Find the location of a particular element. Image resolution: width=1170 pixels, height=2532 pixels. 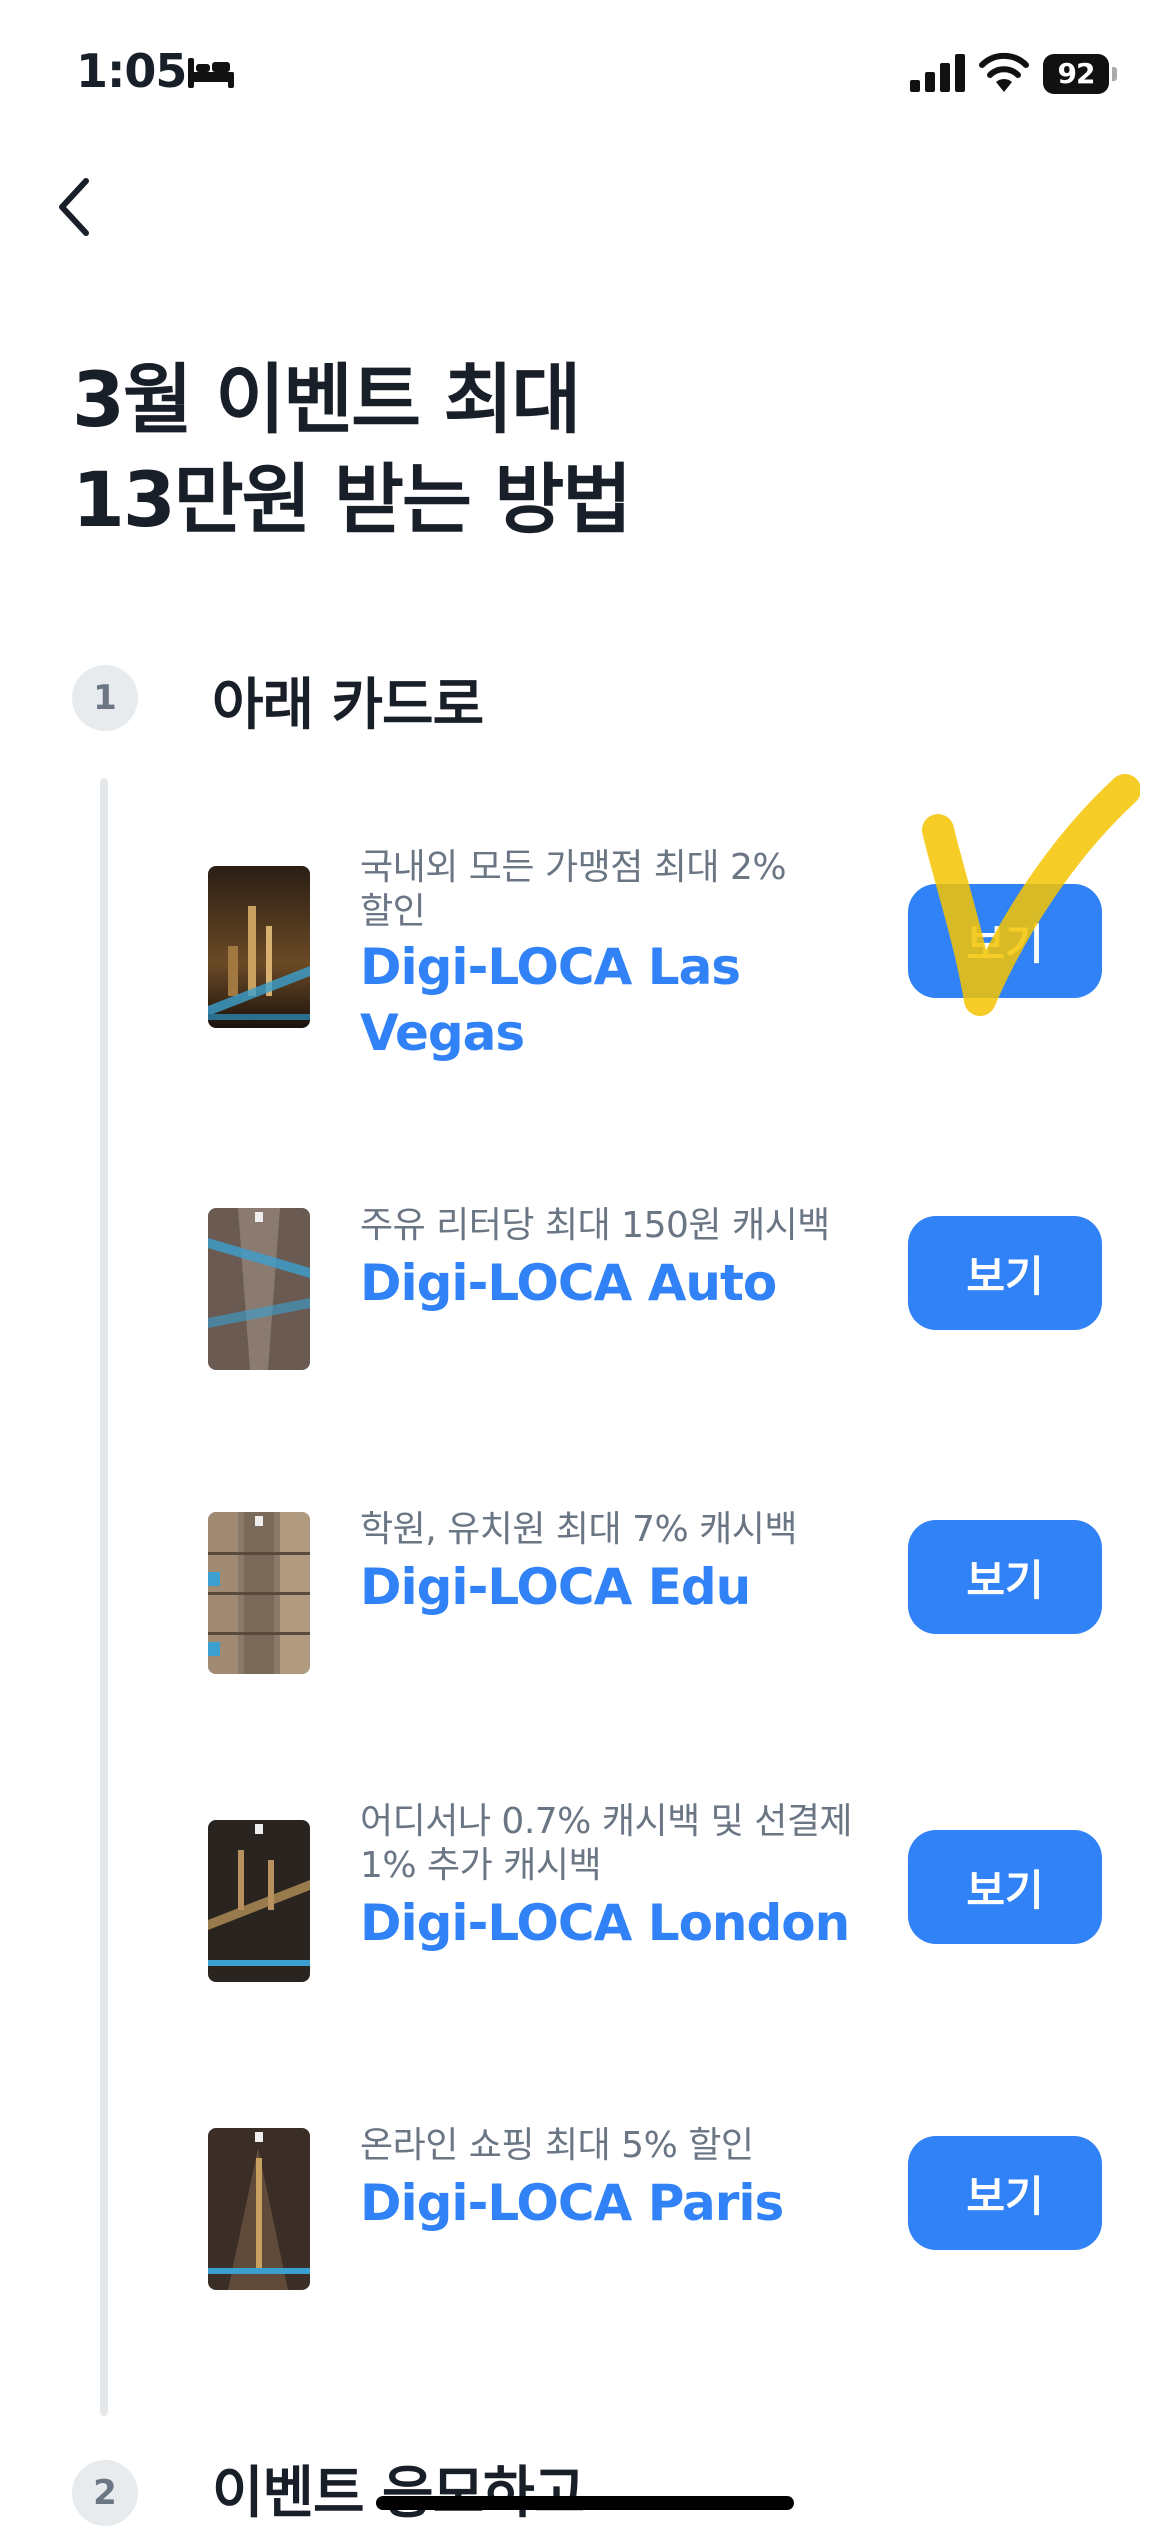

step-1-badge: 1 is located at coordinates (105, 698).